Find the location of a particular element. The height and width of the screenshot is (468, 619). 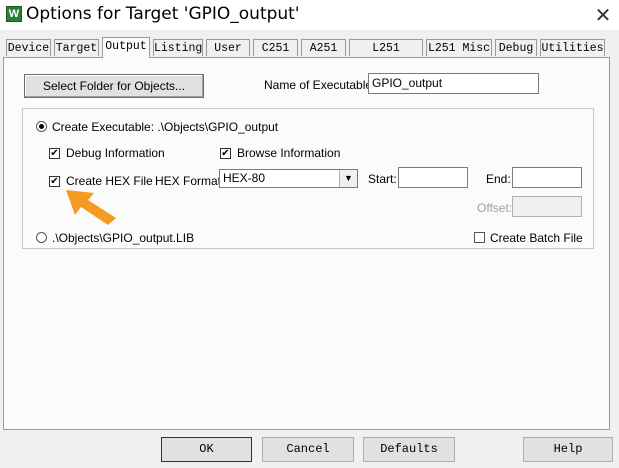

create-library-radio is located at coordinates (41, 237).